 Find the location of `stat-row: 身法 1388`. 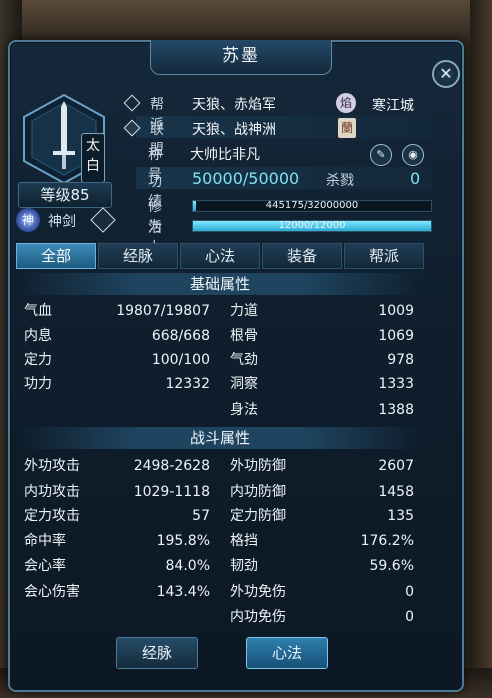

stat-row: 身法 1388 is located at coordinates (322, 410).